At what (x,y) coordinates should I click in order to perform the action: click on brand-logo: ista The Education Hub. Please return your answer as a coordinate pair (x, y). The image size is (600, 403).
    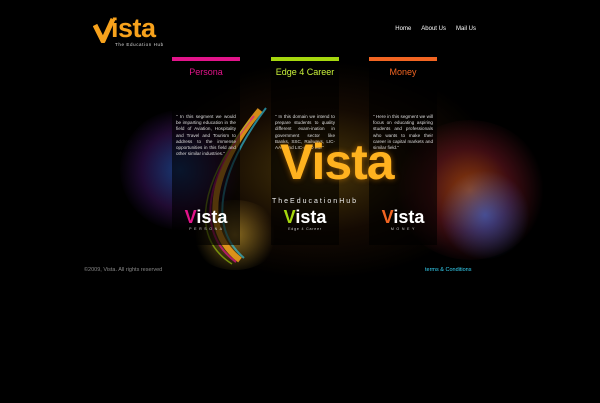
    Looking at the image, I should click on (128, 32).